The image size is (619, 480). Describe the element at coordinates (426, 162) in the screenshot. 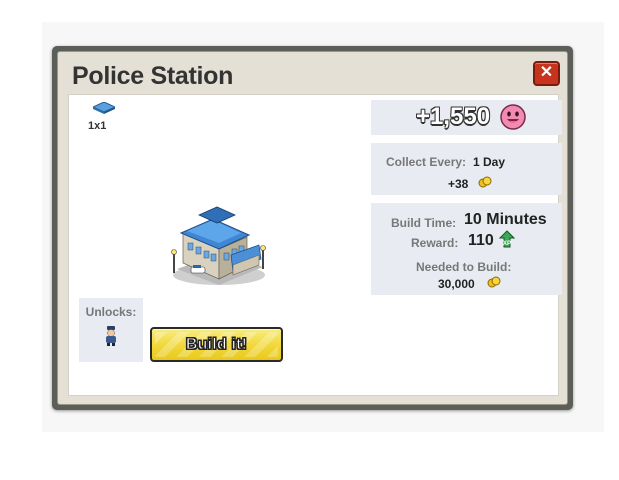

I see `collect-every-label: Collect Every:` at that location.